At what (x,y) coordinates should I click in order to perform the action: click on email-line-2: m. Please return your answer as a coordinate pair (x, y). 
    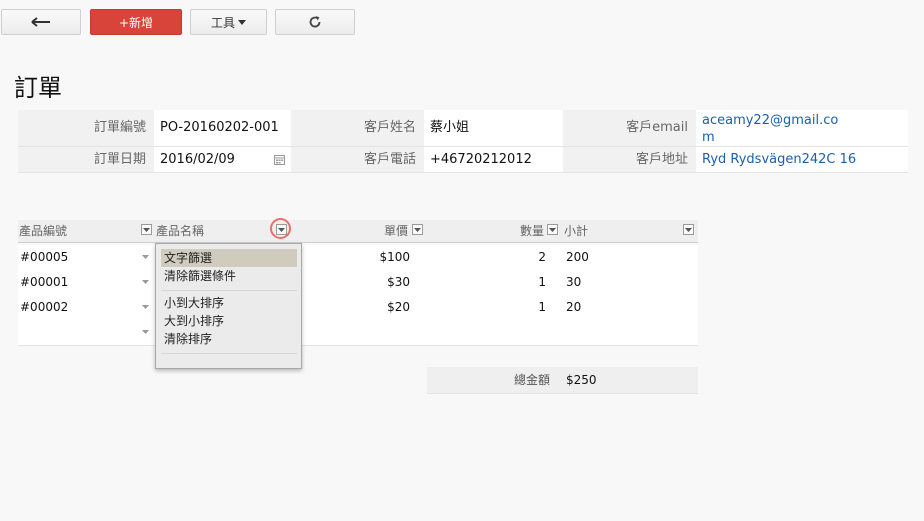
    Looking at the image, I should click on (708, 137).